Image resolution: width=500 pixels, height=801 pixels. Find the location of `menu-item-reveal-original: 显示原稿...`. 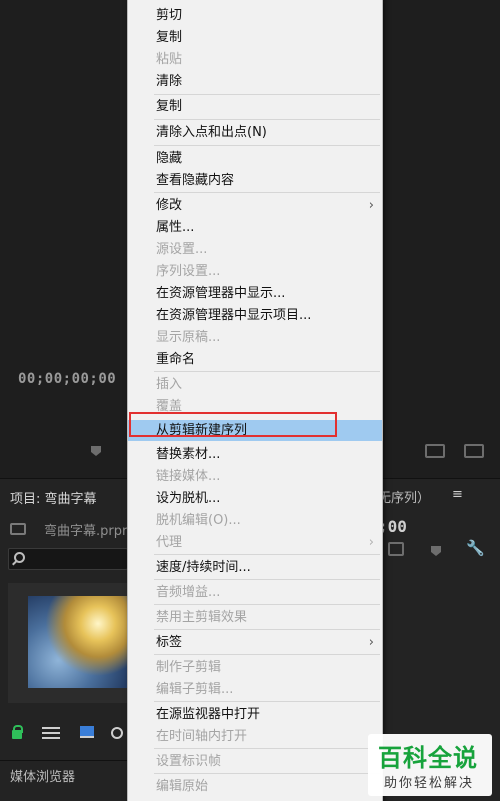

menu-item-reveal-original: 显示原稿... is located at coordinates (188, 337).